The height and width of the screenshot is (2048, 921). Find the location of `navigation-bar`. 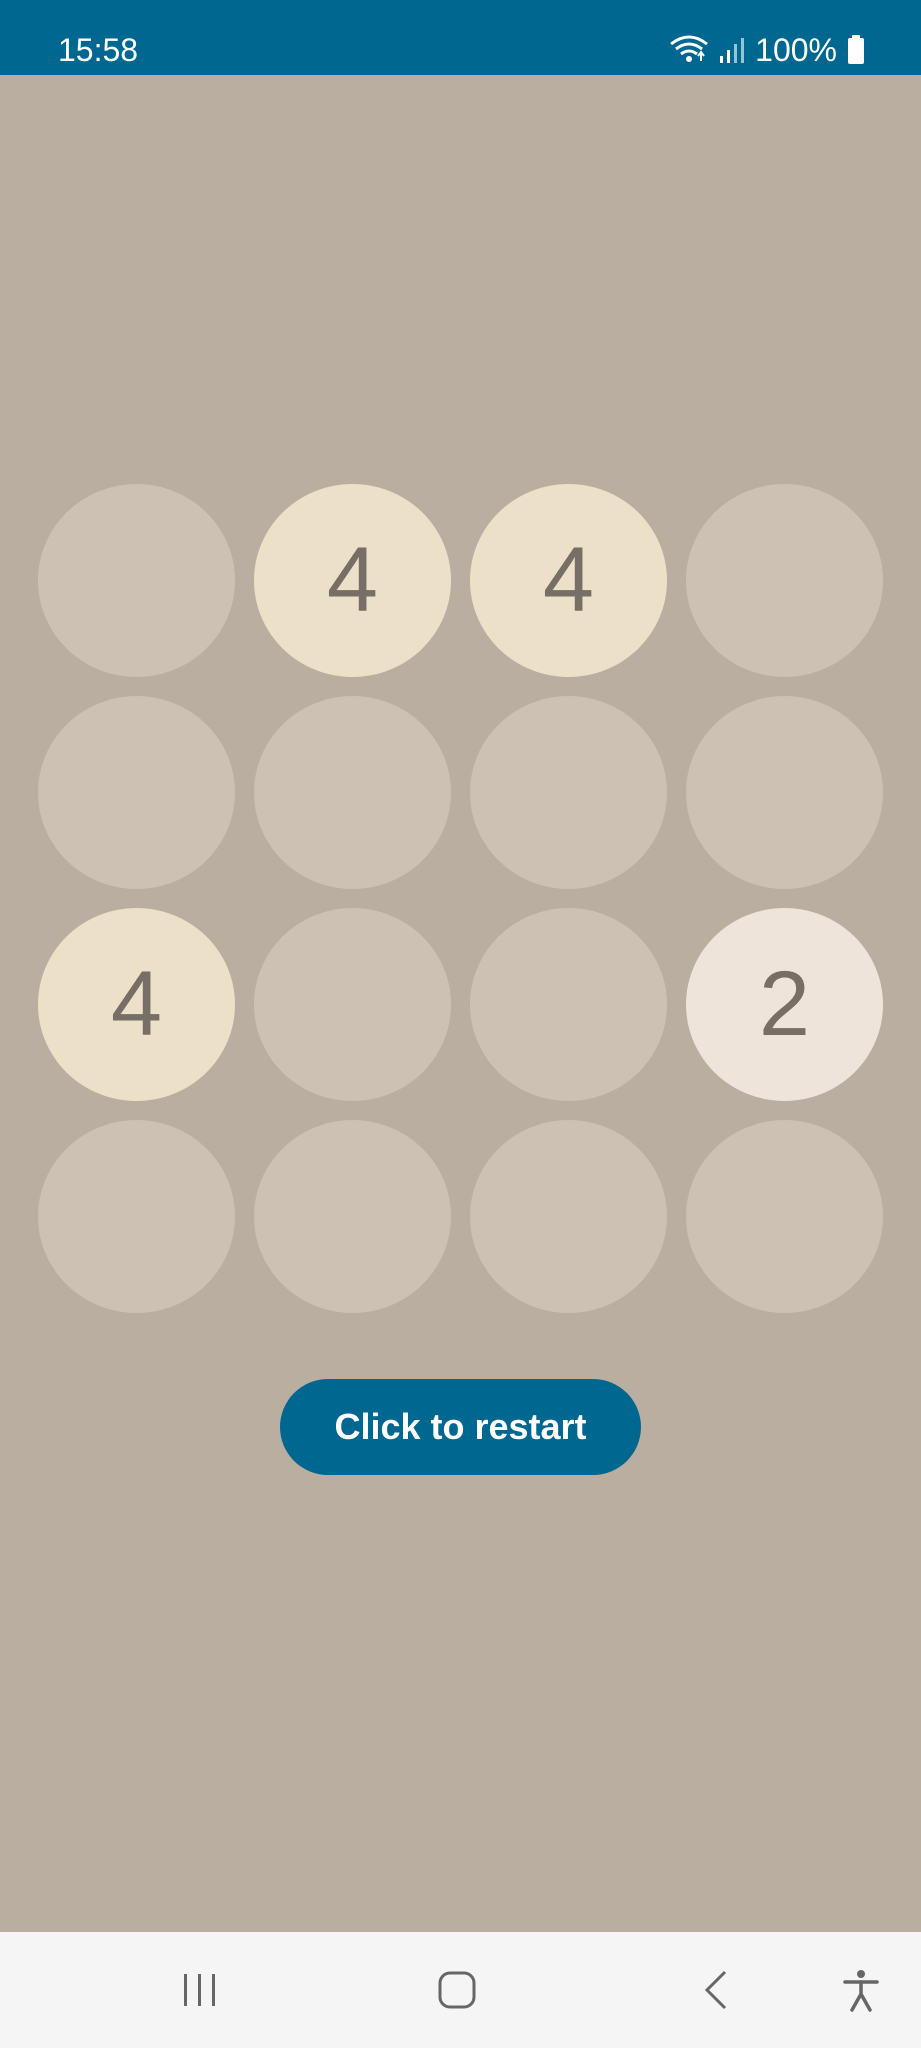

navigation-bar is located at coordinates (460, 1990).